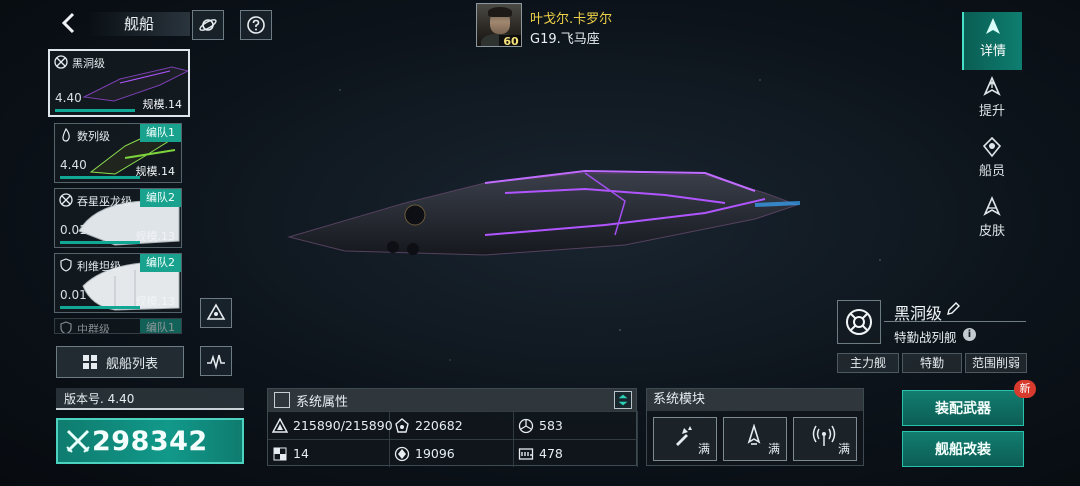  I want to click on modify-ship-button: 舰船改装, so click(963, 449).